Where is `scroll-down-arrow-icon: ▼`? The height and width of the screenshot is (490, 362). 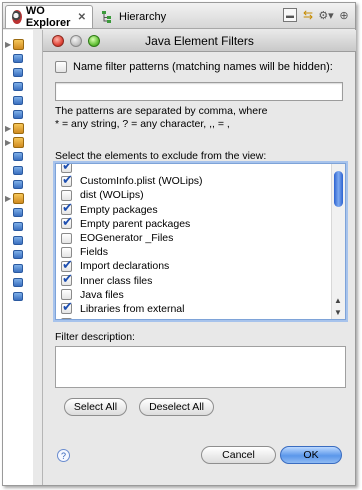 scroll-down-arrow-icon: ▼ is located at coordinates (338, 312).